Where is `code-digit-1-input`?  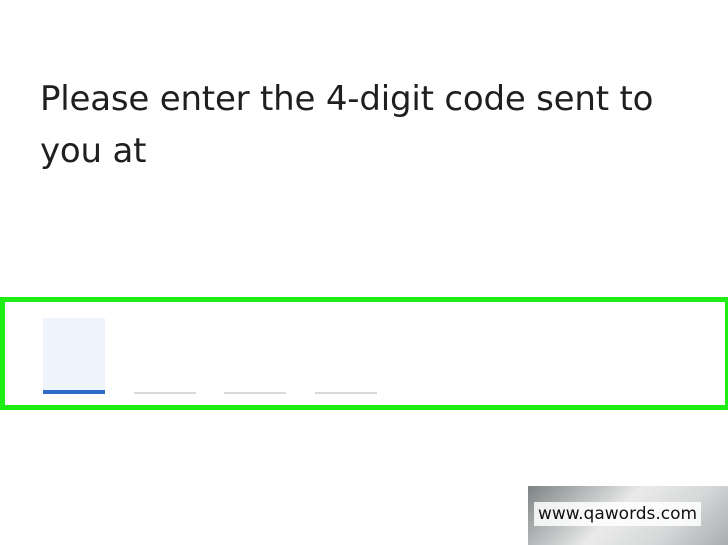 code-digit-1-input is located at coordinates (74, 356).